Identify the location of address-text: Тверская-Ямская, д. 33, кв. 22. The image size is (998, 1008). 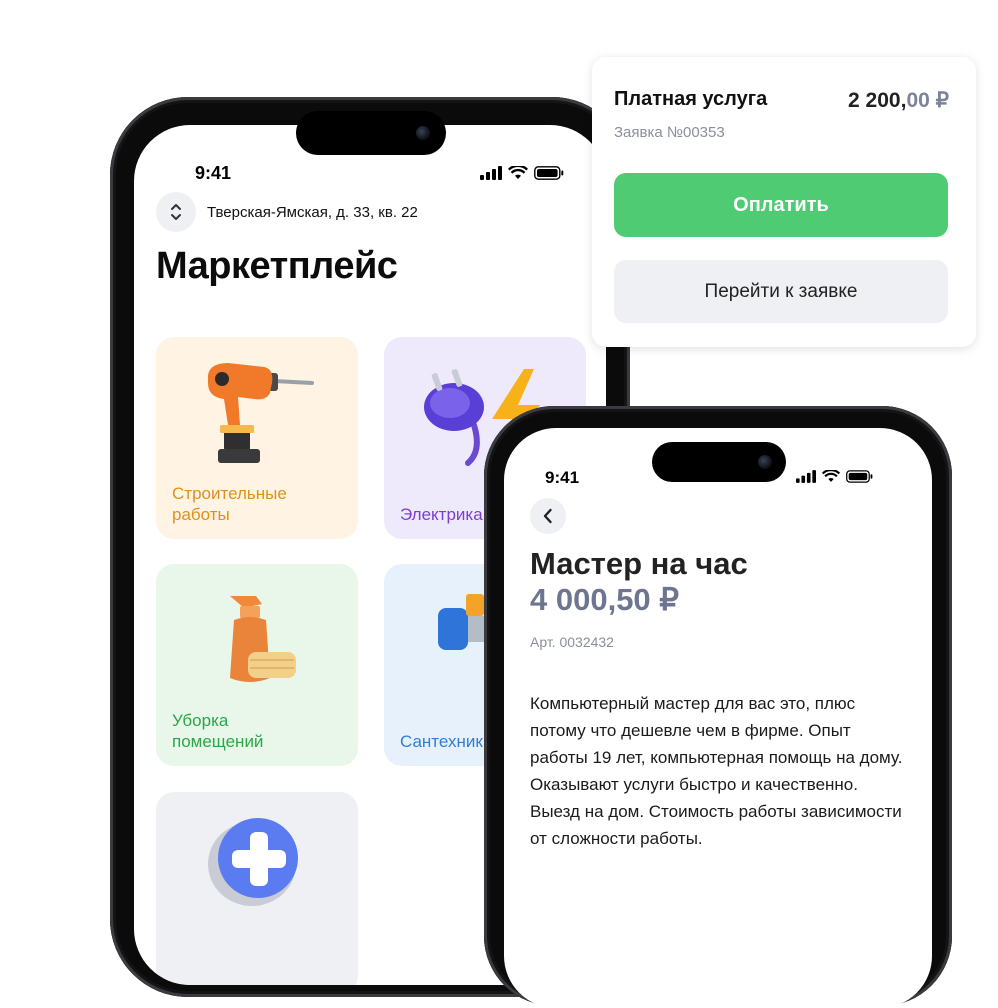
(312, 212).